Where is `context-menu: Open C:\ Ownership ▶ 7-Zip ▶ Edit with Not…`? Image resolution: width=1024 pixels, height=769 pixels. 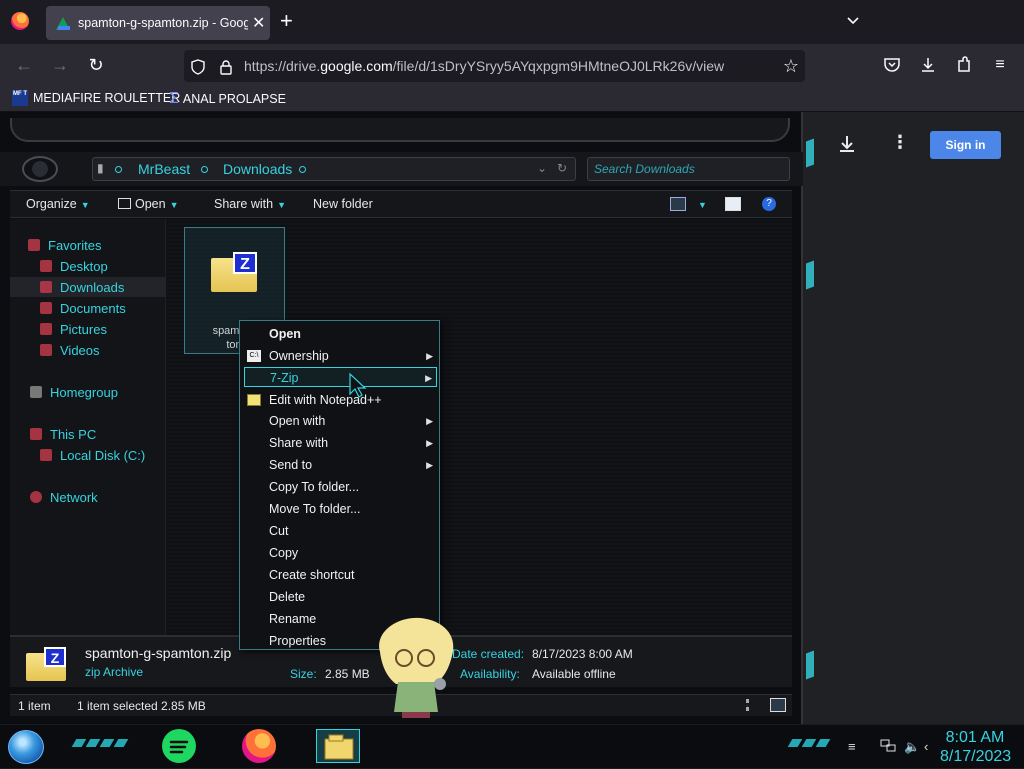
context-menu: Open C:\ Ownership ▶ 7-Zip ▶ Edit with Not… is located at coordinates (339, 485).